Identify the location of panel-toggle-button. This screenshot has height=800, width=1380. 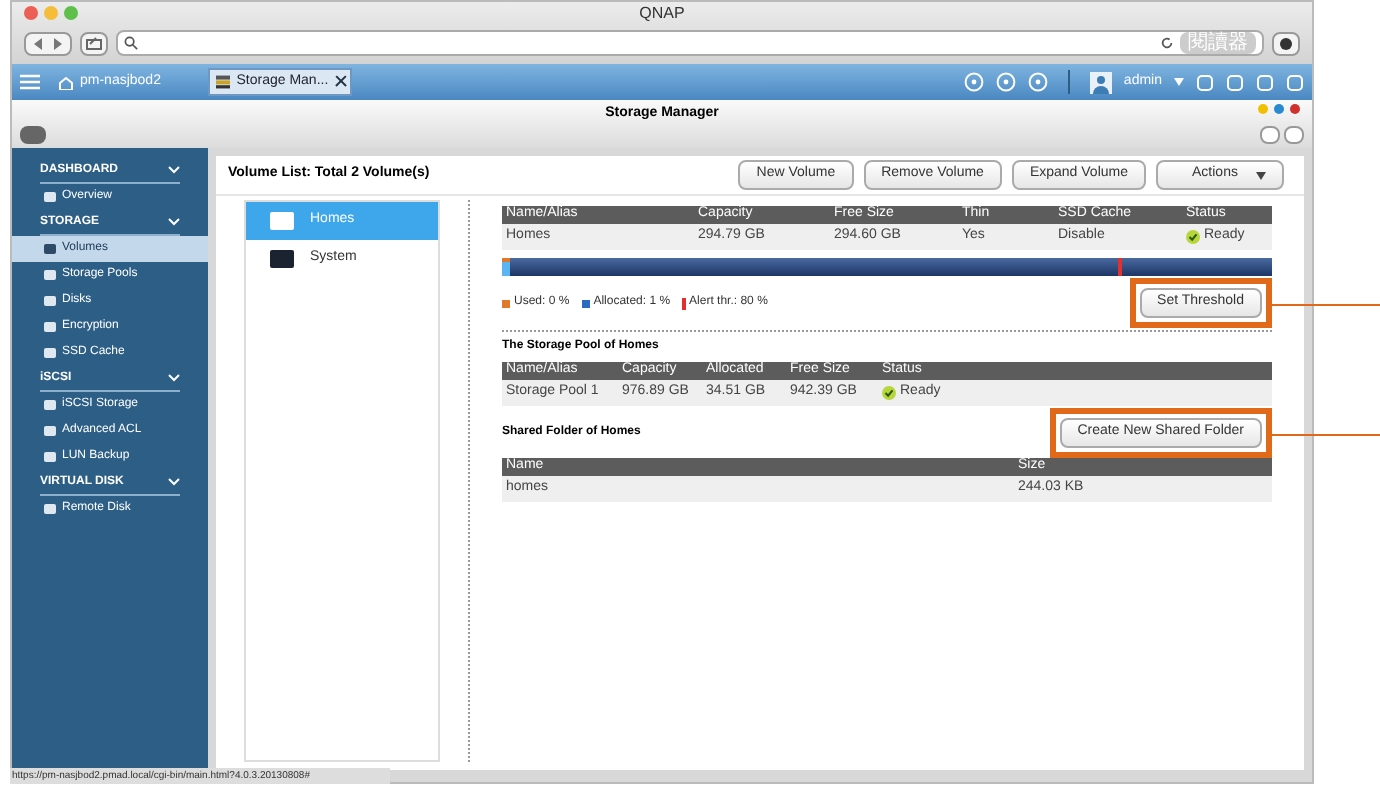
(33, 135).